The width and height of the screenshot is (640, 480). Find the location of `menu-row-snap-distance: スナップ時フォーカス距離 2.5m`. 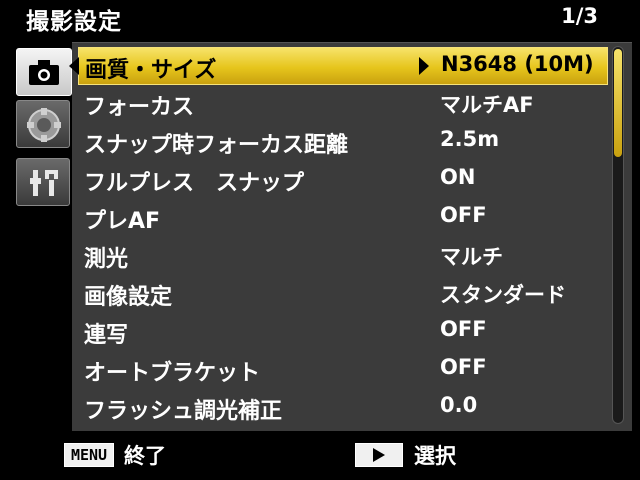

menu-row-snap-distance: スナップ時フォーカス距離 2.5m is located at coordinates (342, 142).